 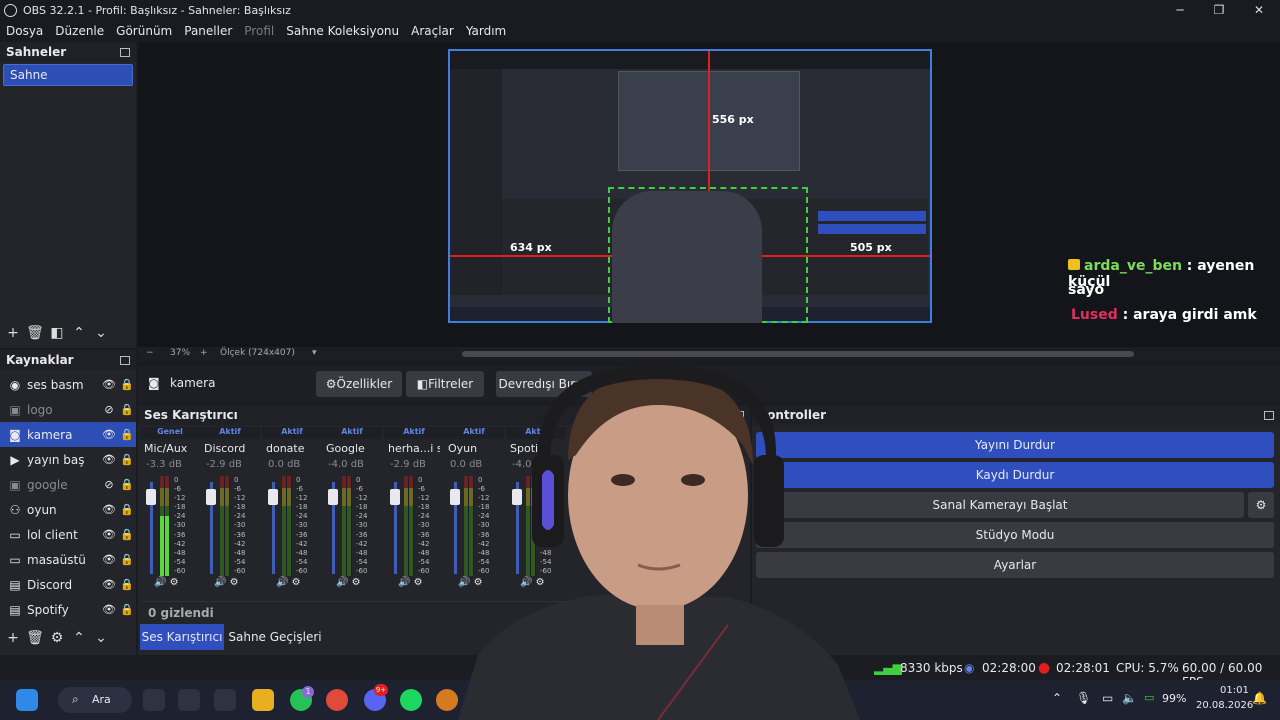 What do you see at coordinates (314, 353) in the screenshot?
I see `chevron-down-icon: ▾` at bounding box center [314, 353].